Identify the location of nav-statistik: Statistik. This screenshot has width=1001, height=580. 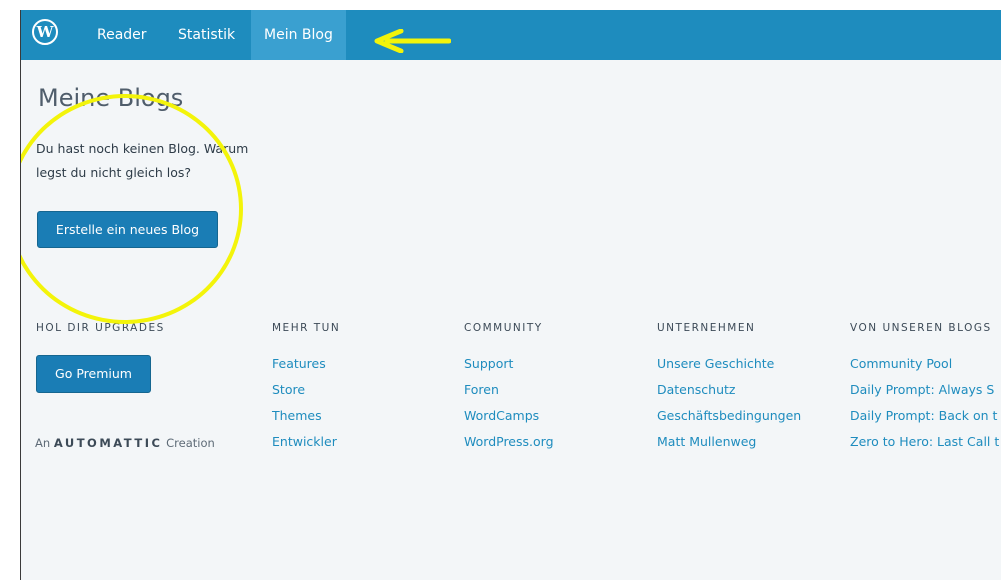
(206, 35).